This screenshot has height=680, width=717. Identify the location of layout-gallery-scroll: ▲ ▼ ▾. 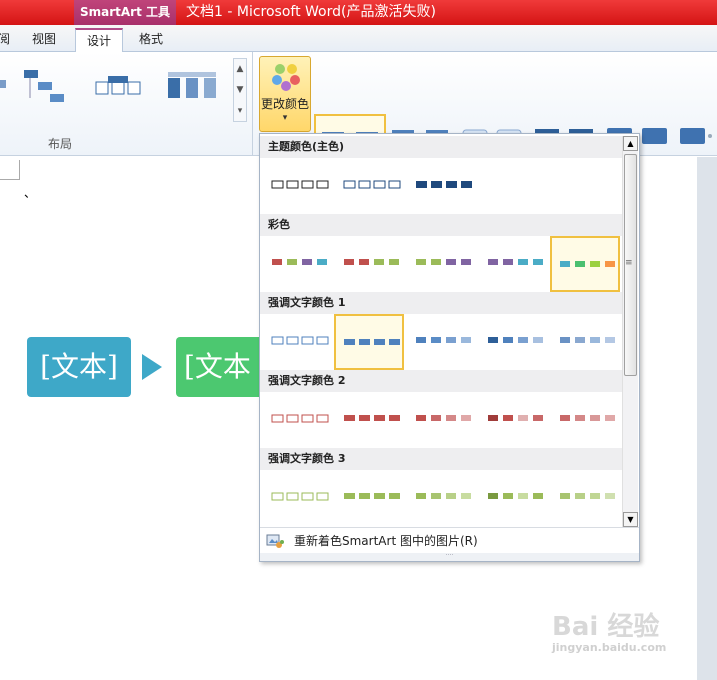
(240, 90).